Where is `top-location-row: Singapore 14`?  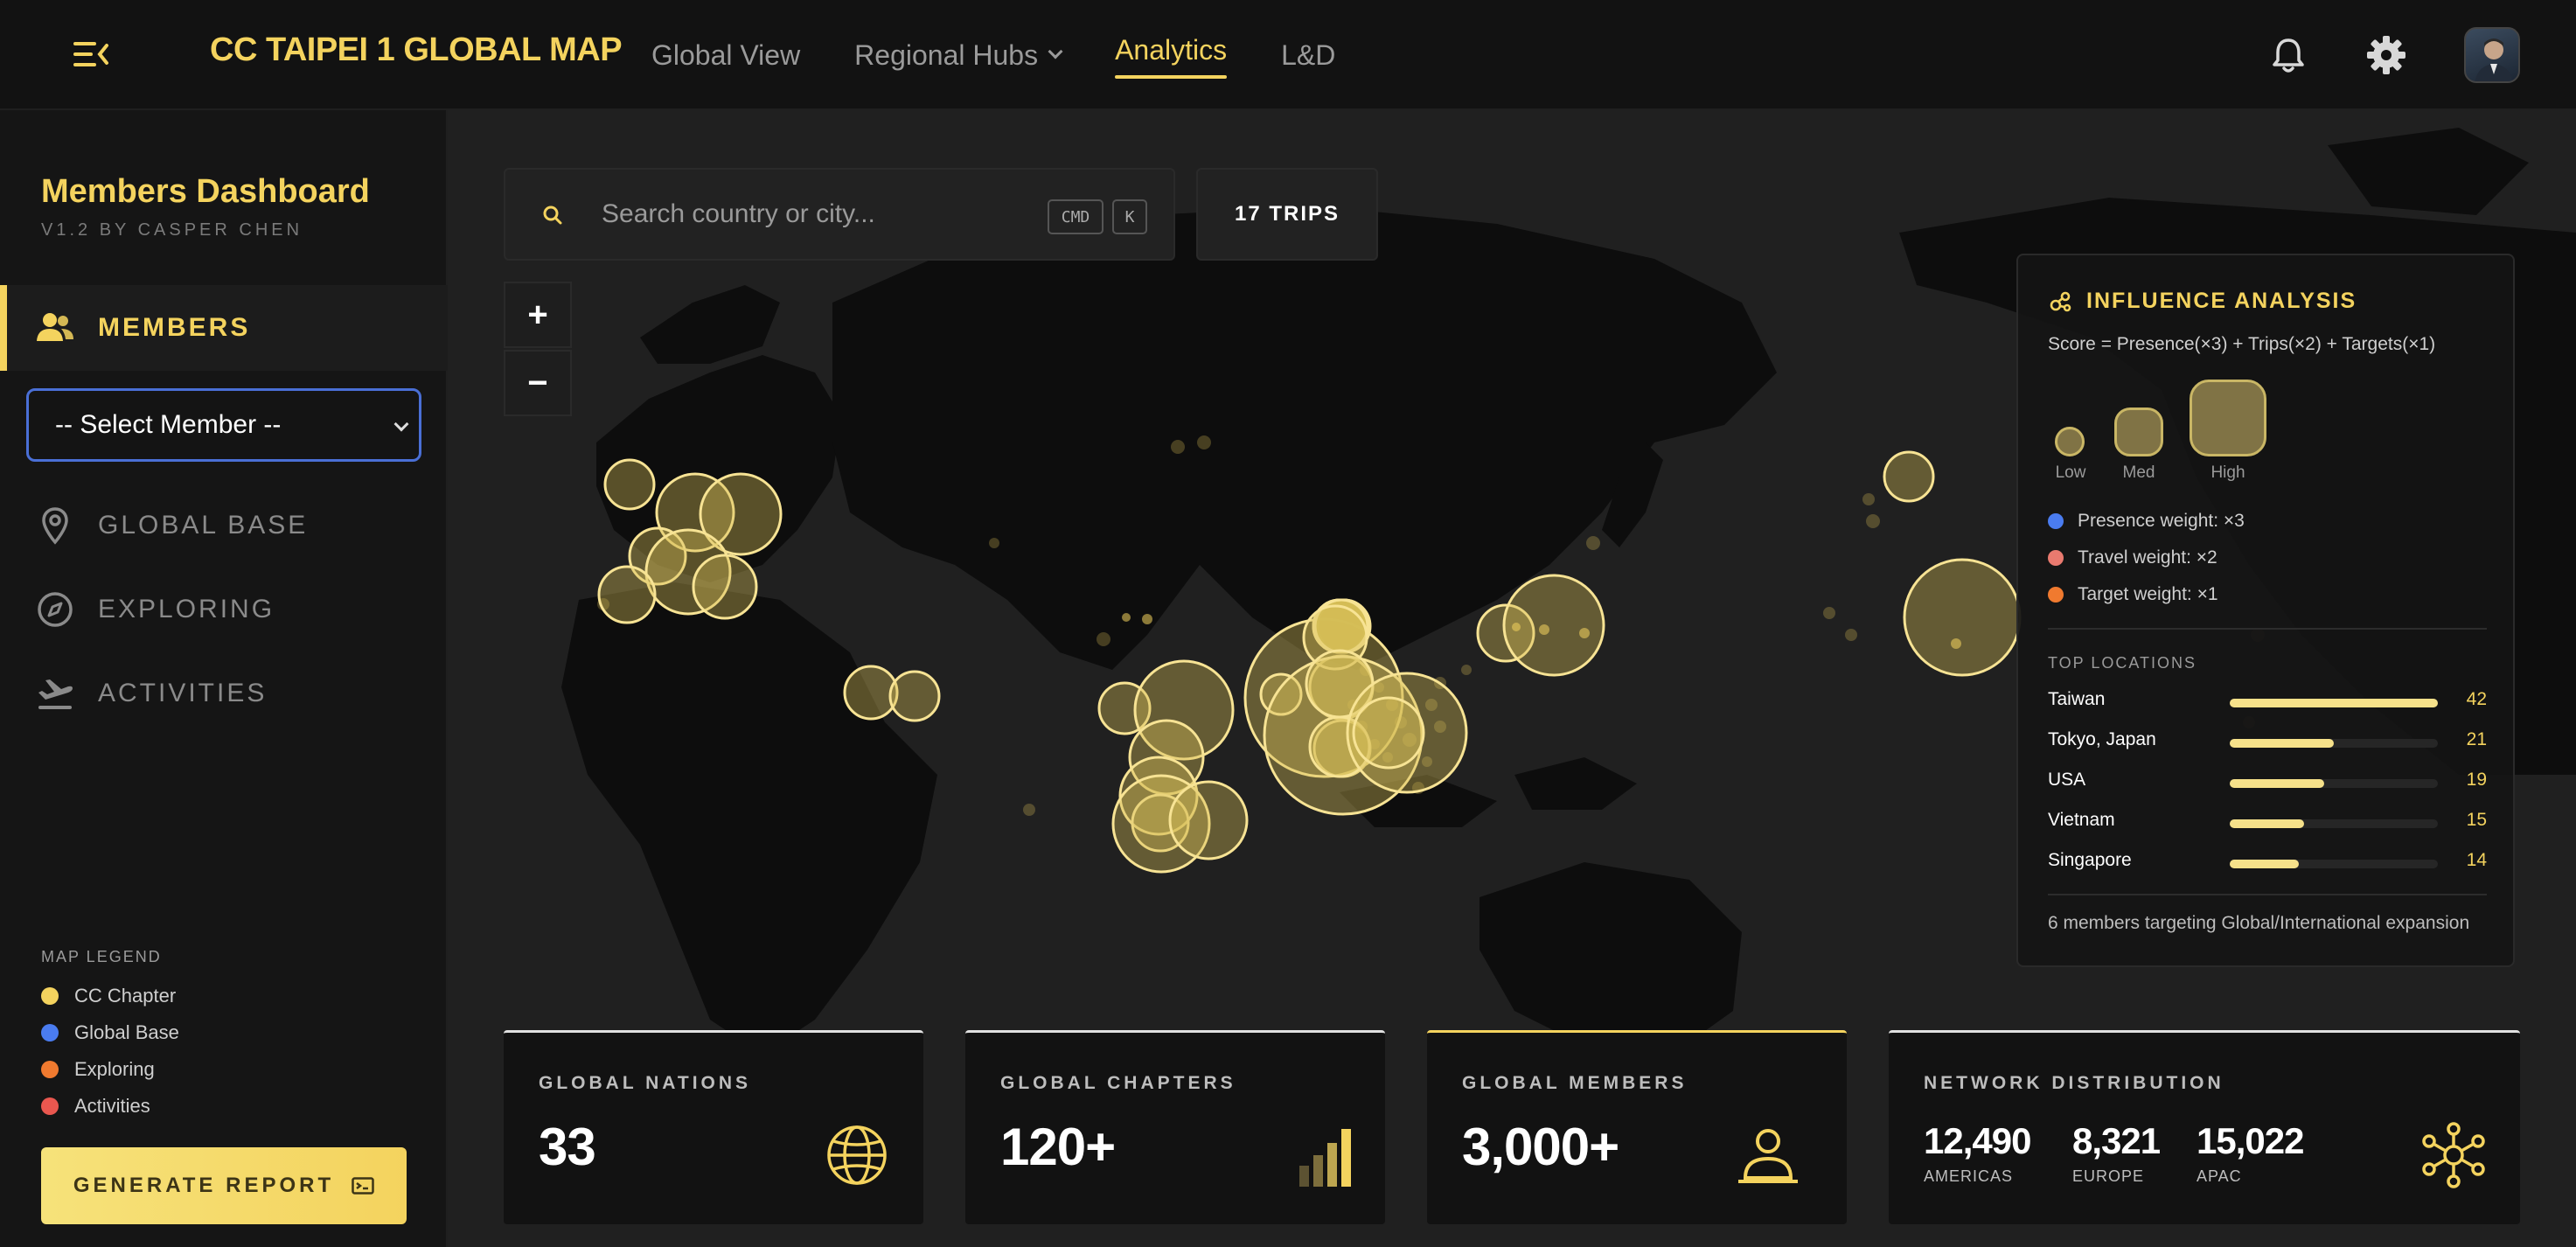 top-location-row: Singapore 14 is located at coordinates (2267, 863).